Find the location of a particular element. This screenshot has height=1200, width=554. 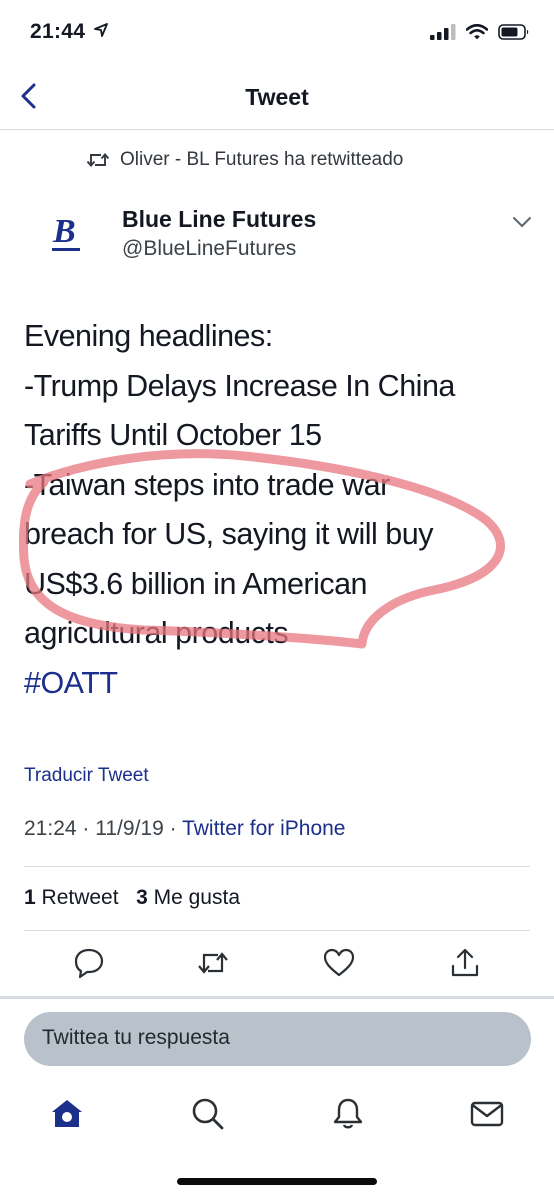

tweet-line: US$3.6 billion in American is located at coordinates (196, 583).